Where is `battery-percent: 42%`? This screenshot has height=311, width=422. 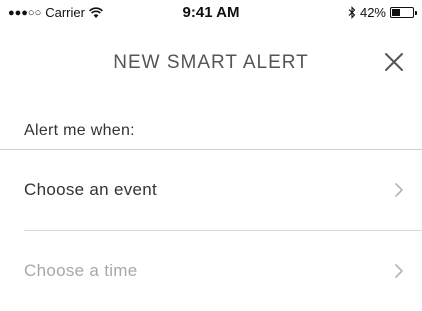
battery-percent: 42% is located at coordinates (372, 12).